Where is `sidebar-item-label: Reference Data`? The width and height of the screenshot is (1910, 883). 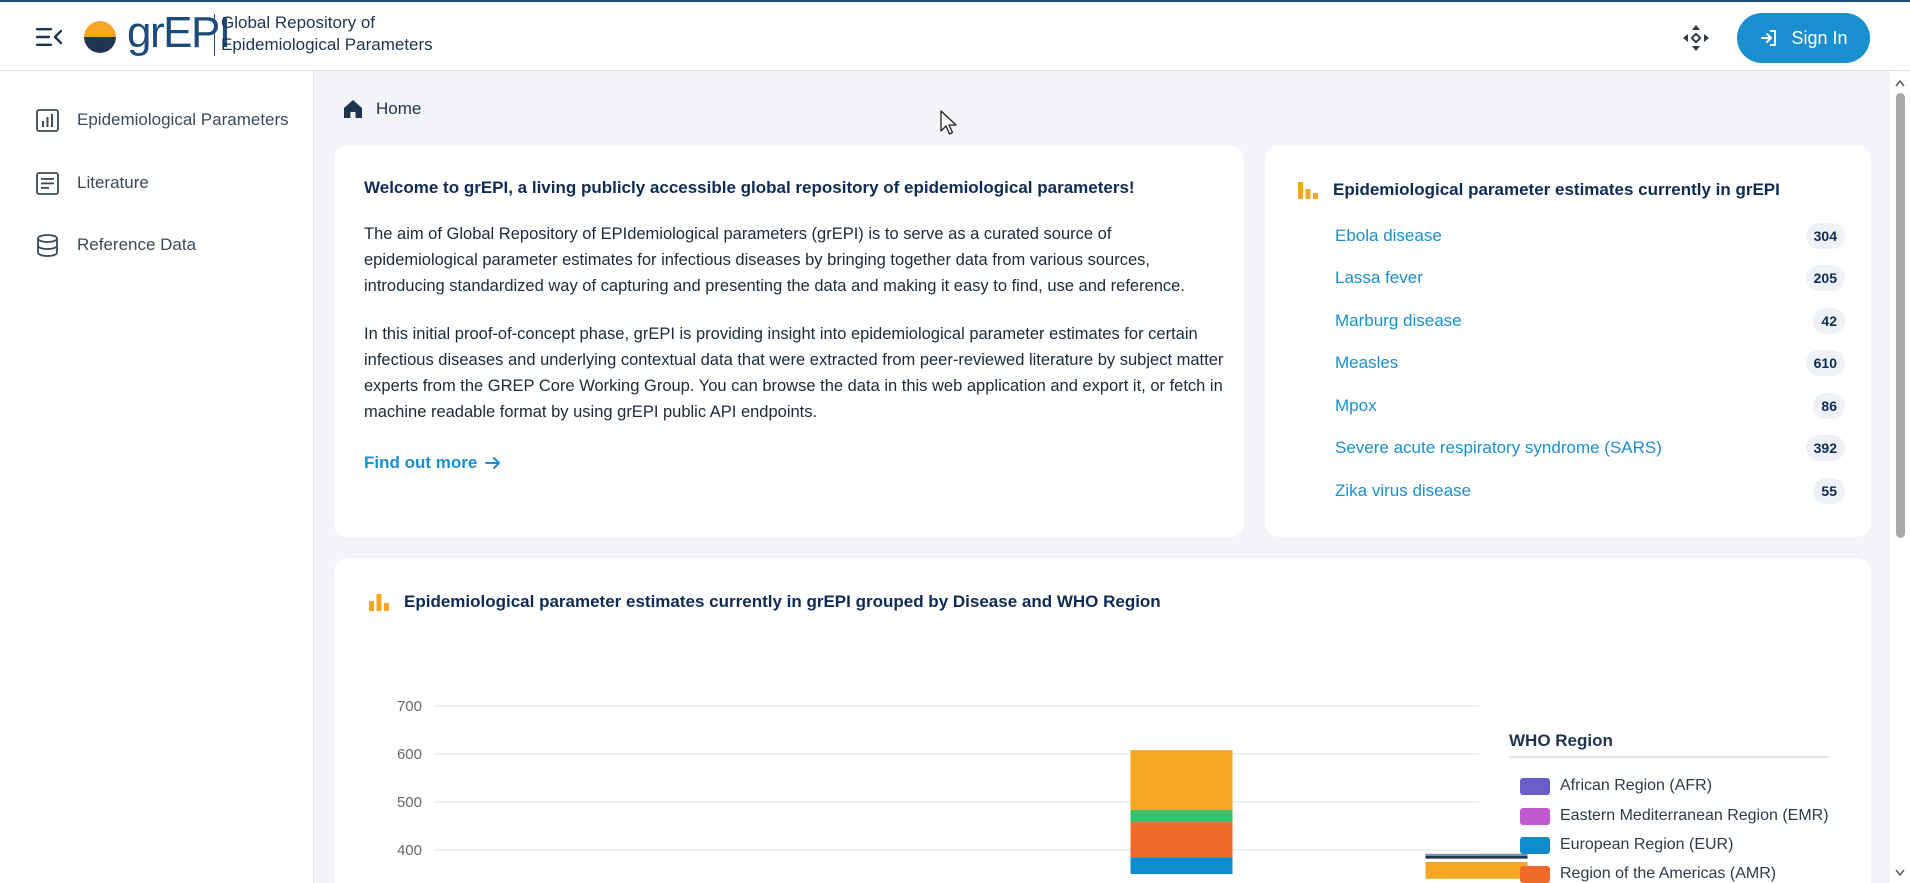 sidebar-item-label: Reference Data is located at coordinates (137, 244).